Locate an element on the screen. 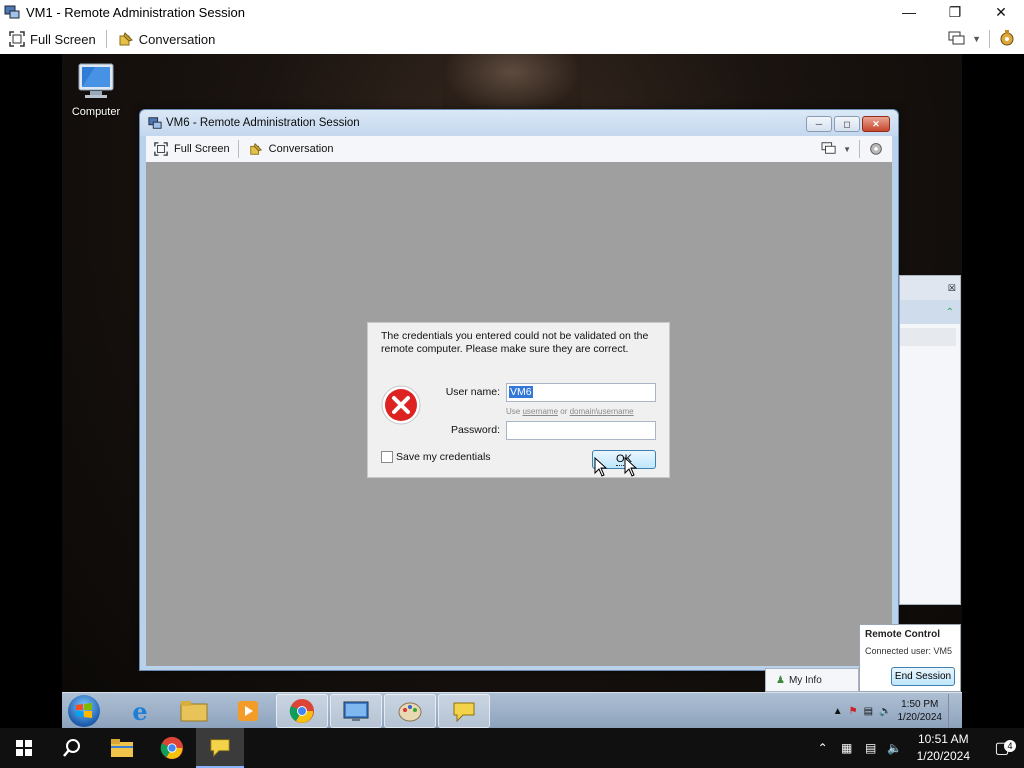 The height and width of the screenshot is (768, 1024). search-icon is located at coordinates (71, 748).